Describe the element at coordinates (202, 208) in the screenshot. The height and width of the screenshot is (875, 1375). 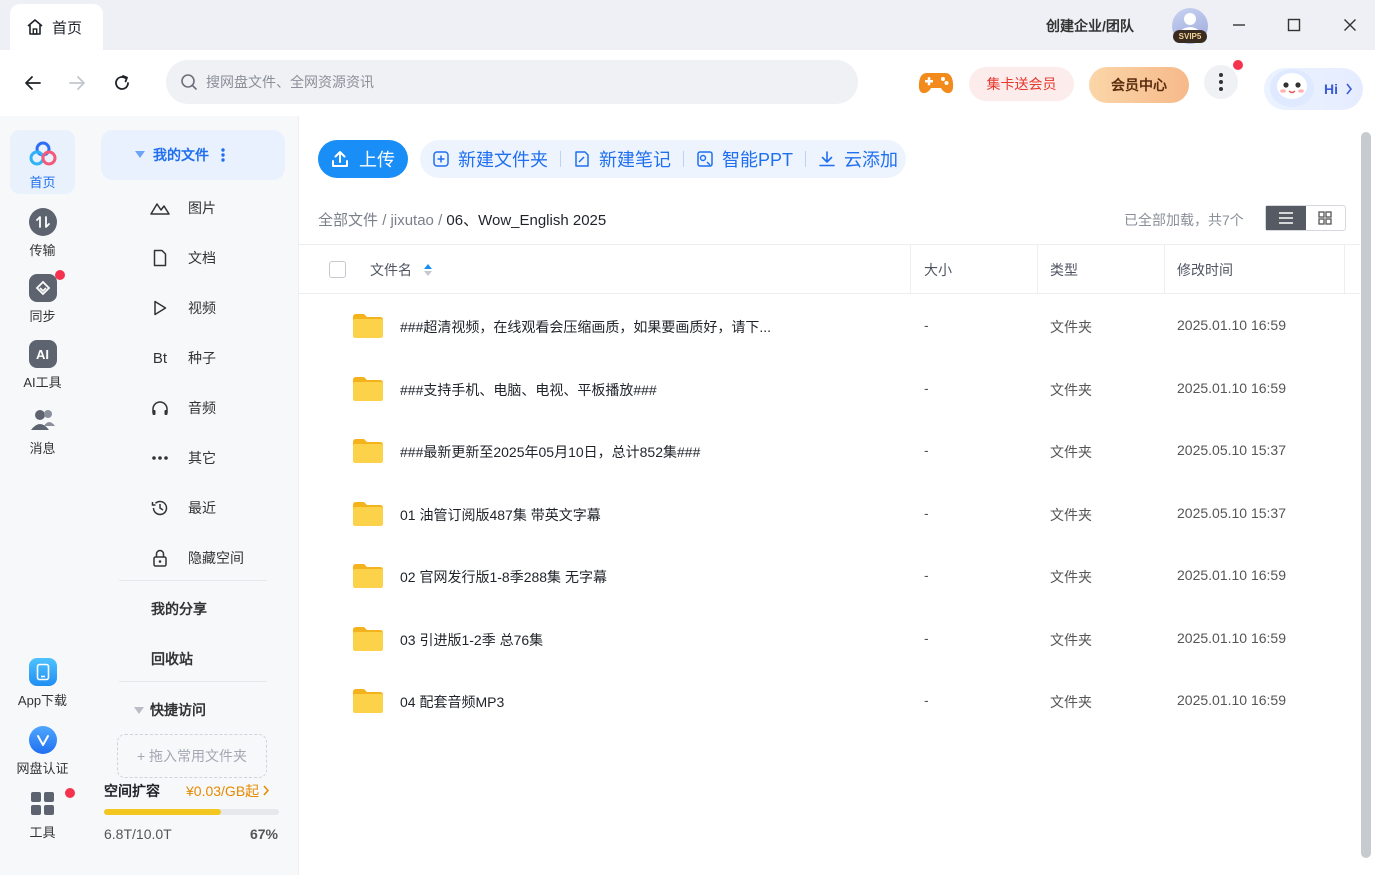
I see `sidebar-item-label: 图片` at that location.